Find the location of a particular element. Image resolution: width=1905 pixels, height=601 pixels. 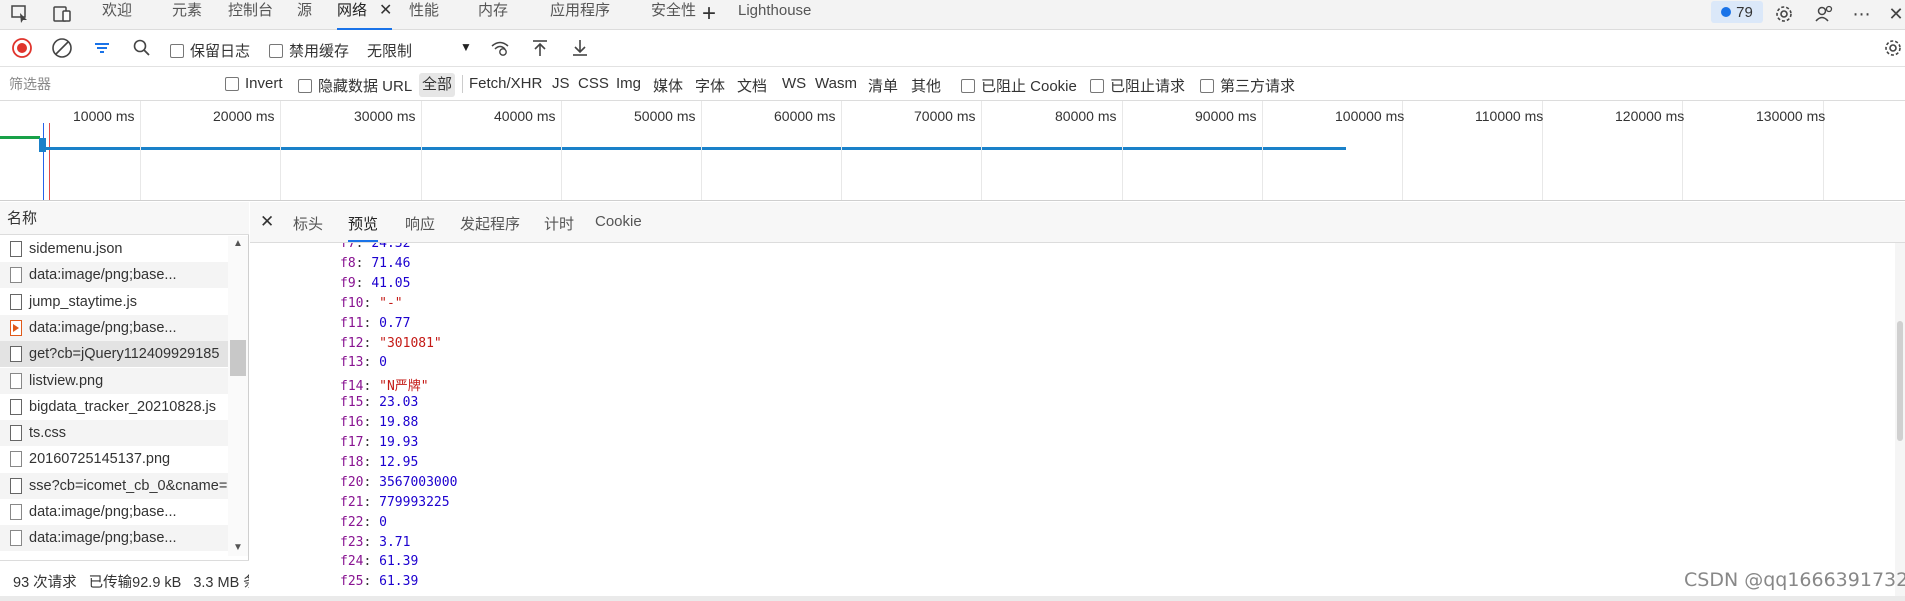

scroll-up-icon: ▲ is located at coordinates (238, 243).